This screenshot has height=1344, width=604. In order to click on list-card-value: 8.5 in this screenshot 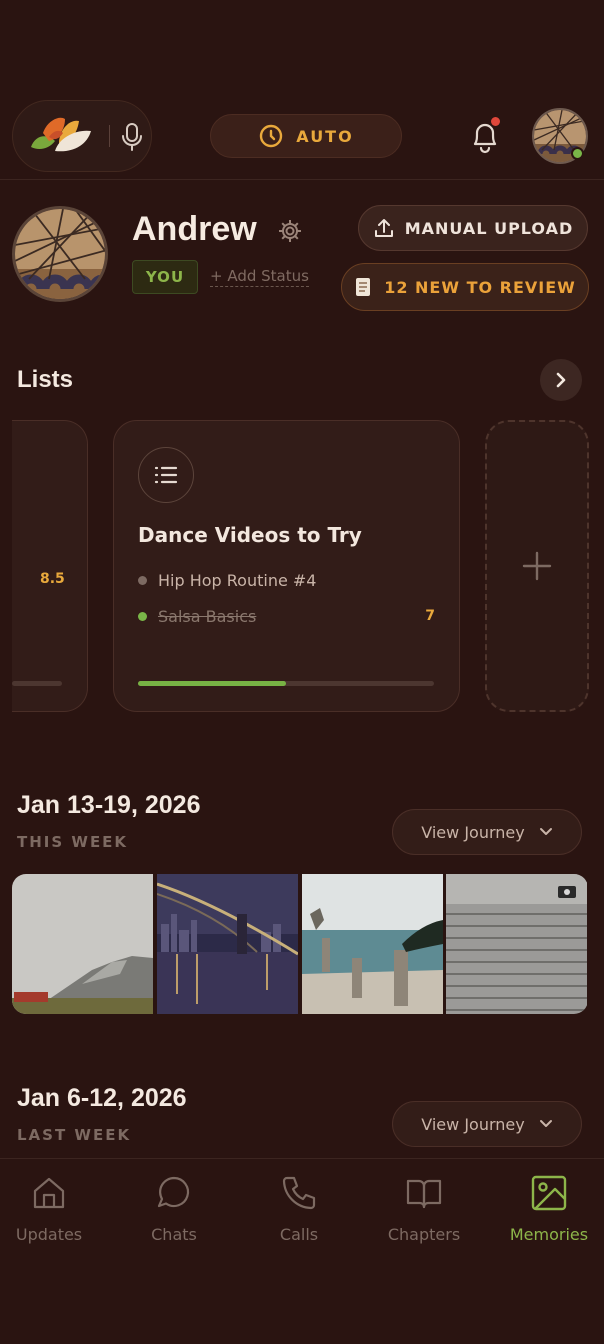, I will do `click(52, 579)`.